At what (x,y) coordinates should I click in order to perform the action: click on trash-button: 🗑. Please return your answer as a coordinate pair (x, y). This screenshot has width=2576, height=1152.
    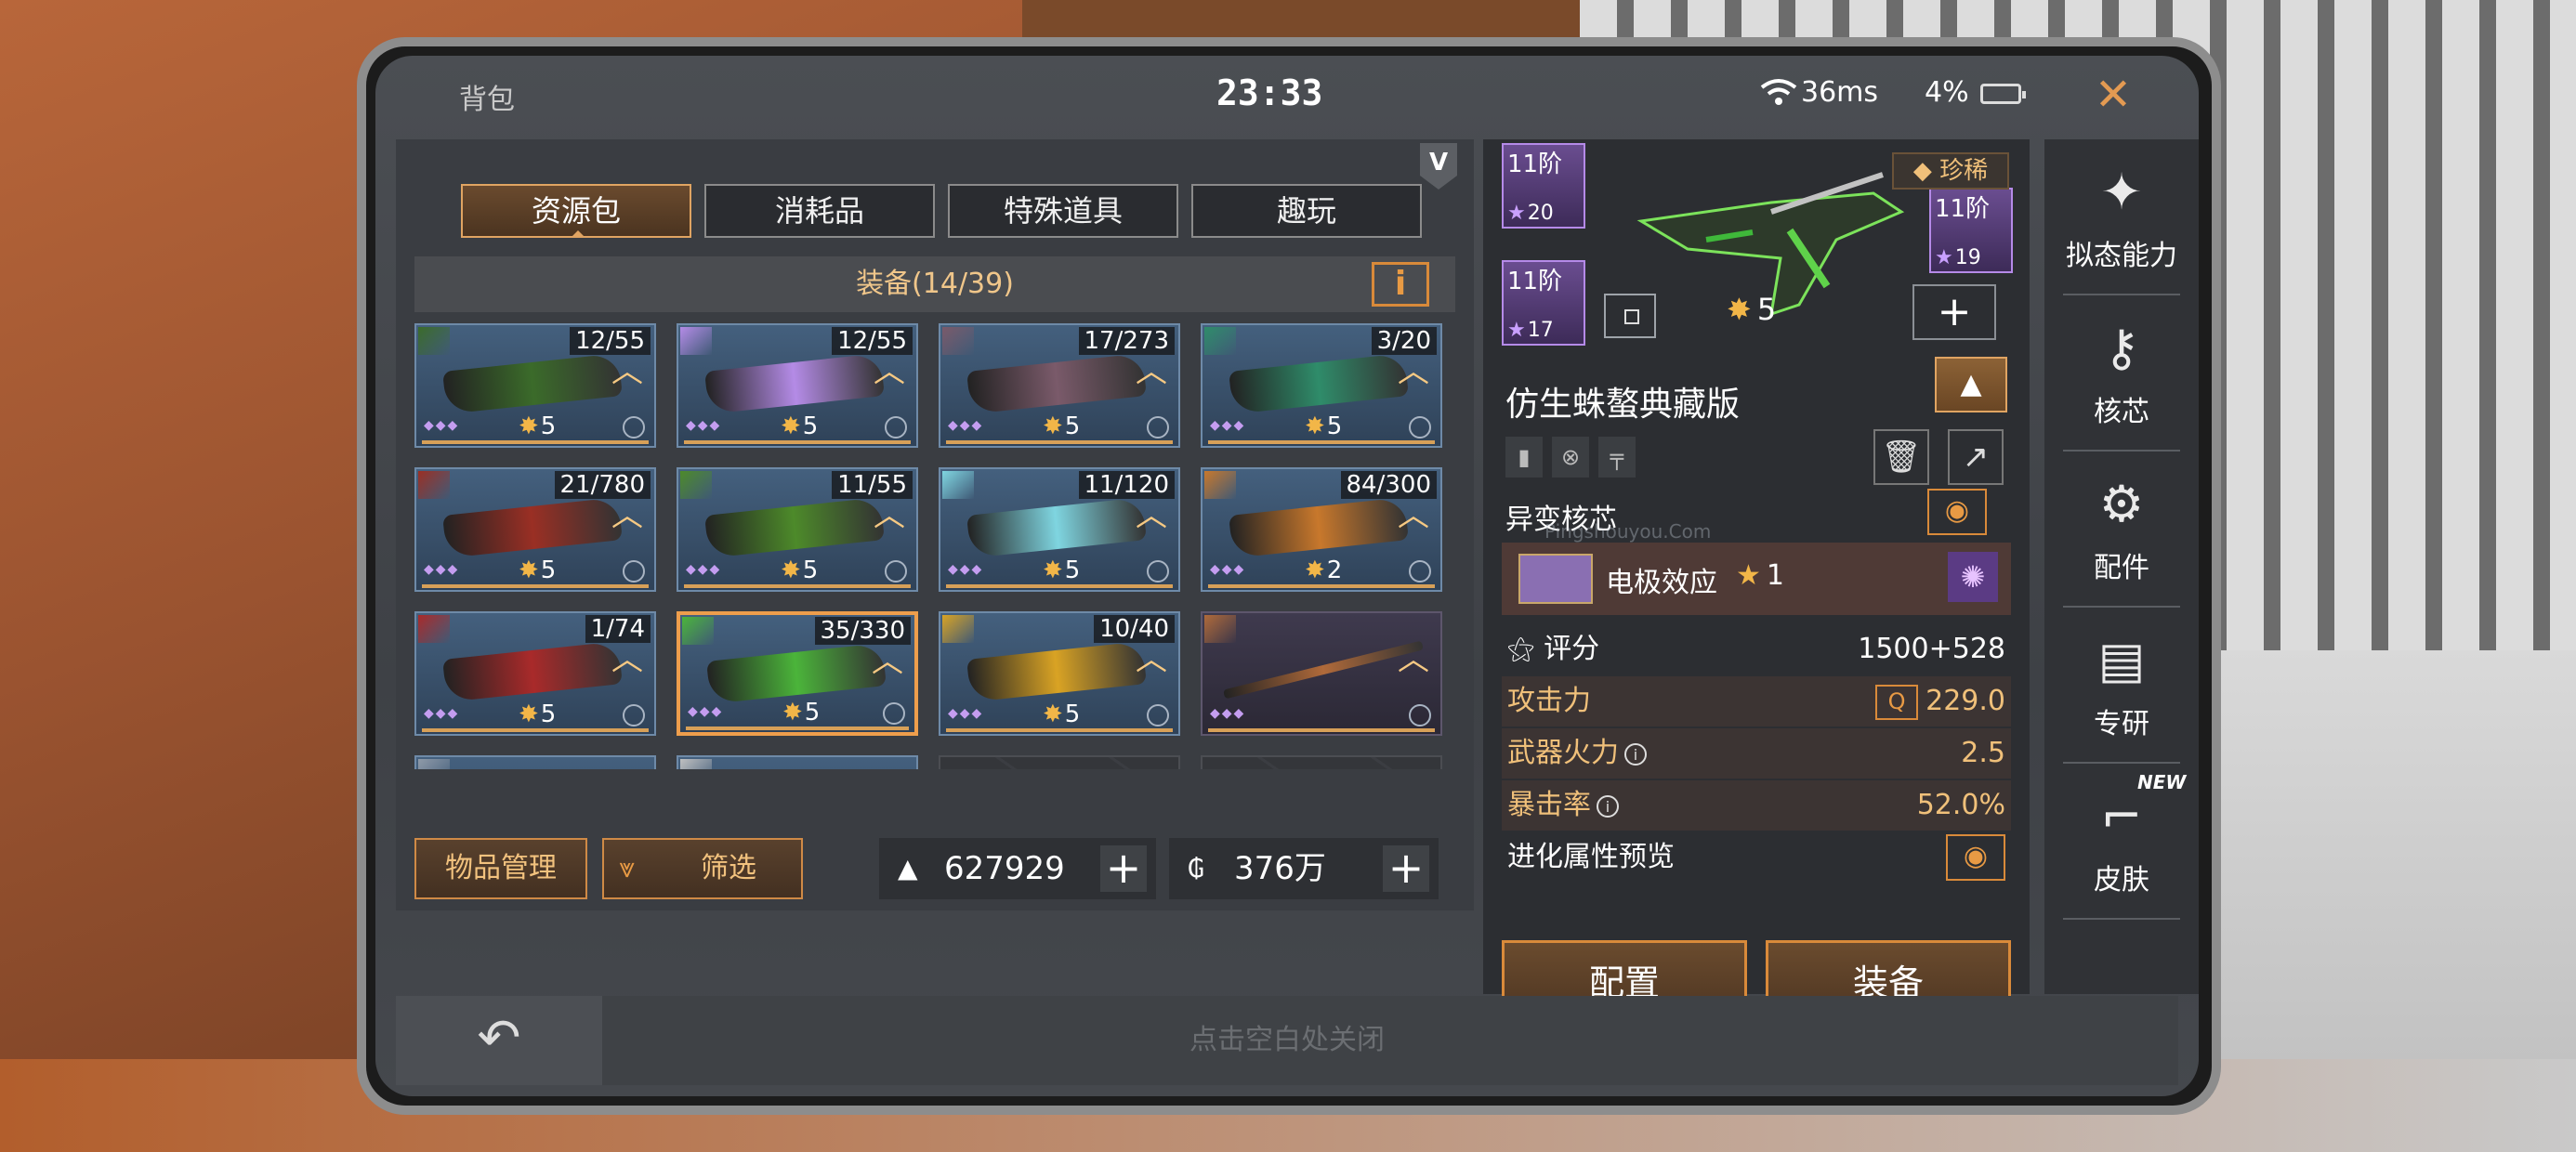
    Looking at the image, I should click on (1901, 457).